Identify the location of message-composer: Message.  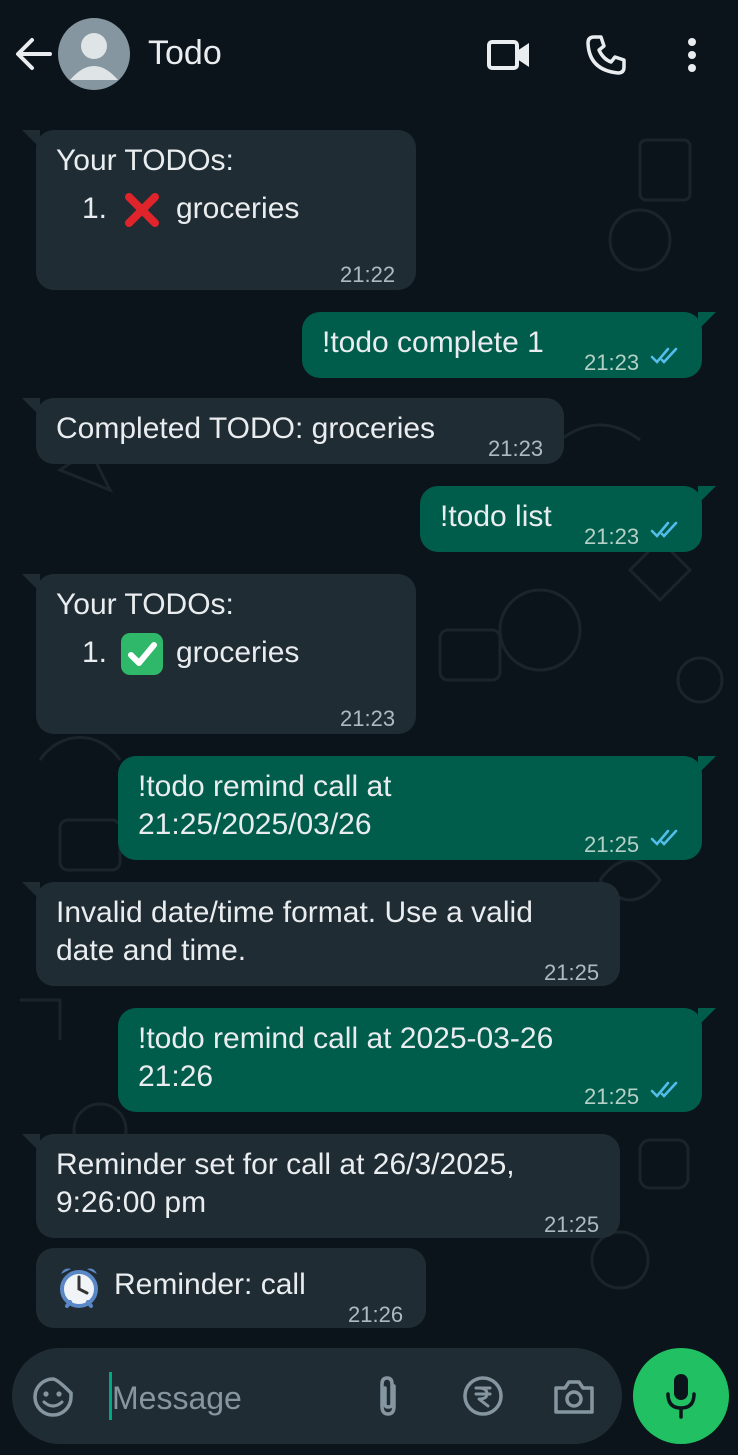
(317, 1396).